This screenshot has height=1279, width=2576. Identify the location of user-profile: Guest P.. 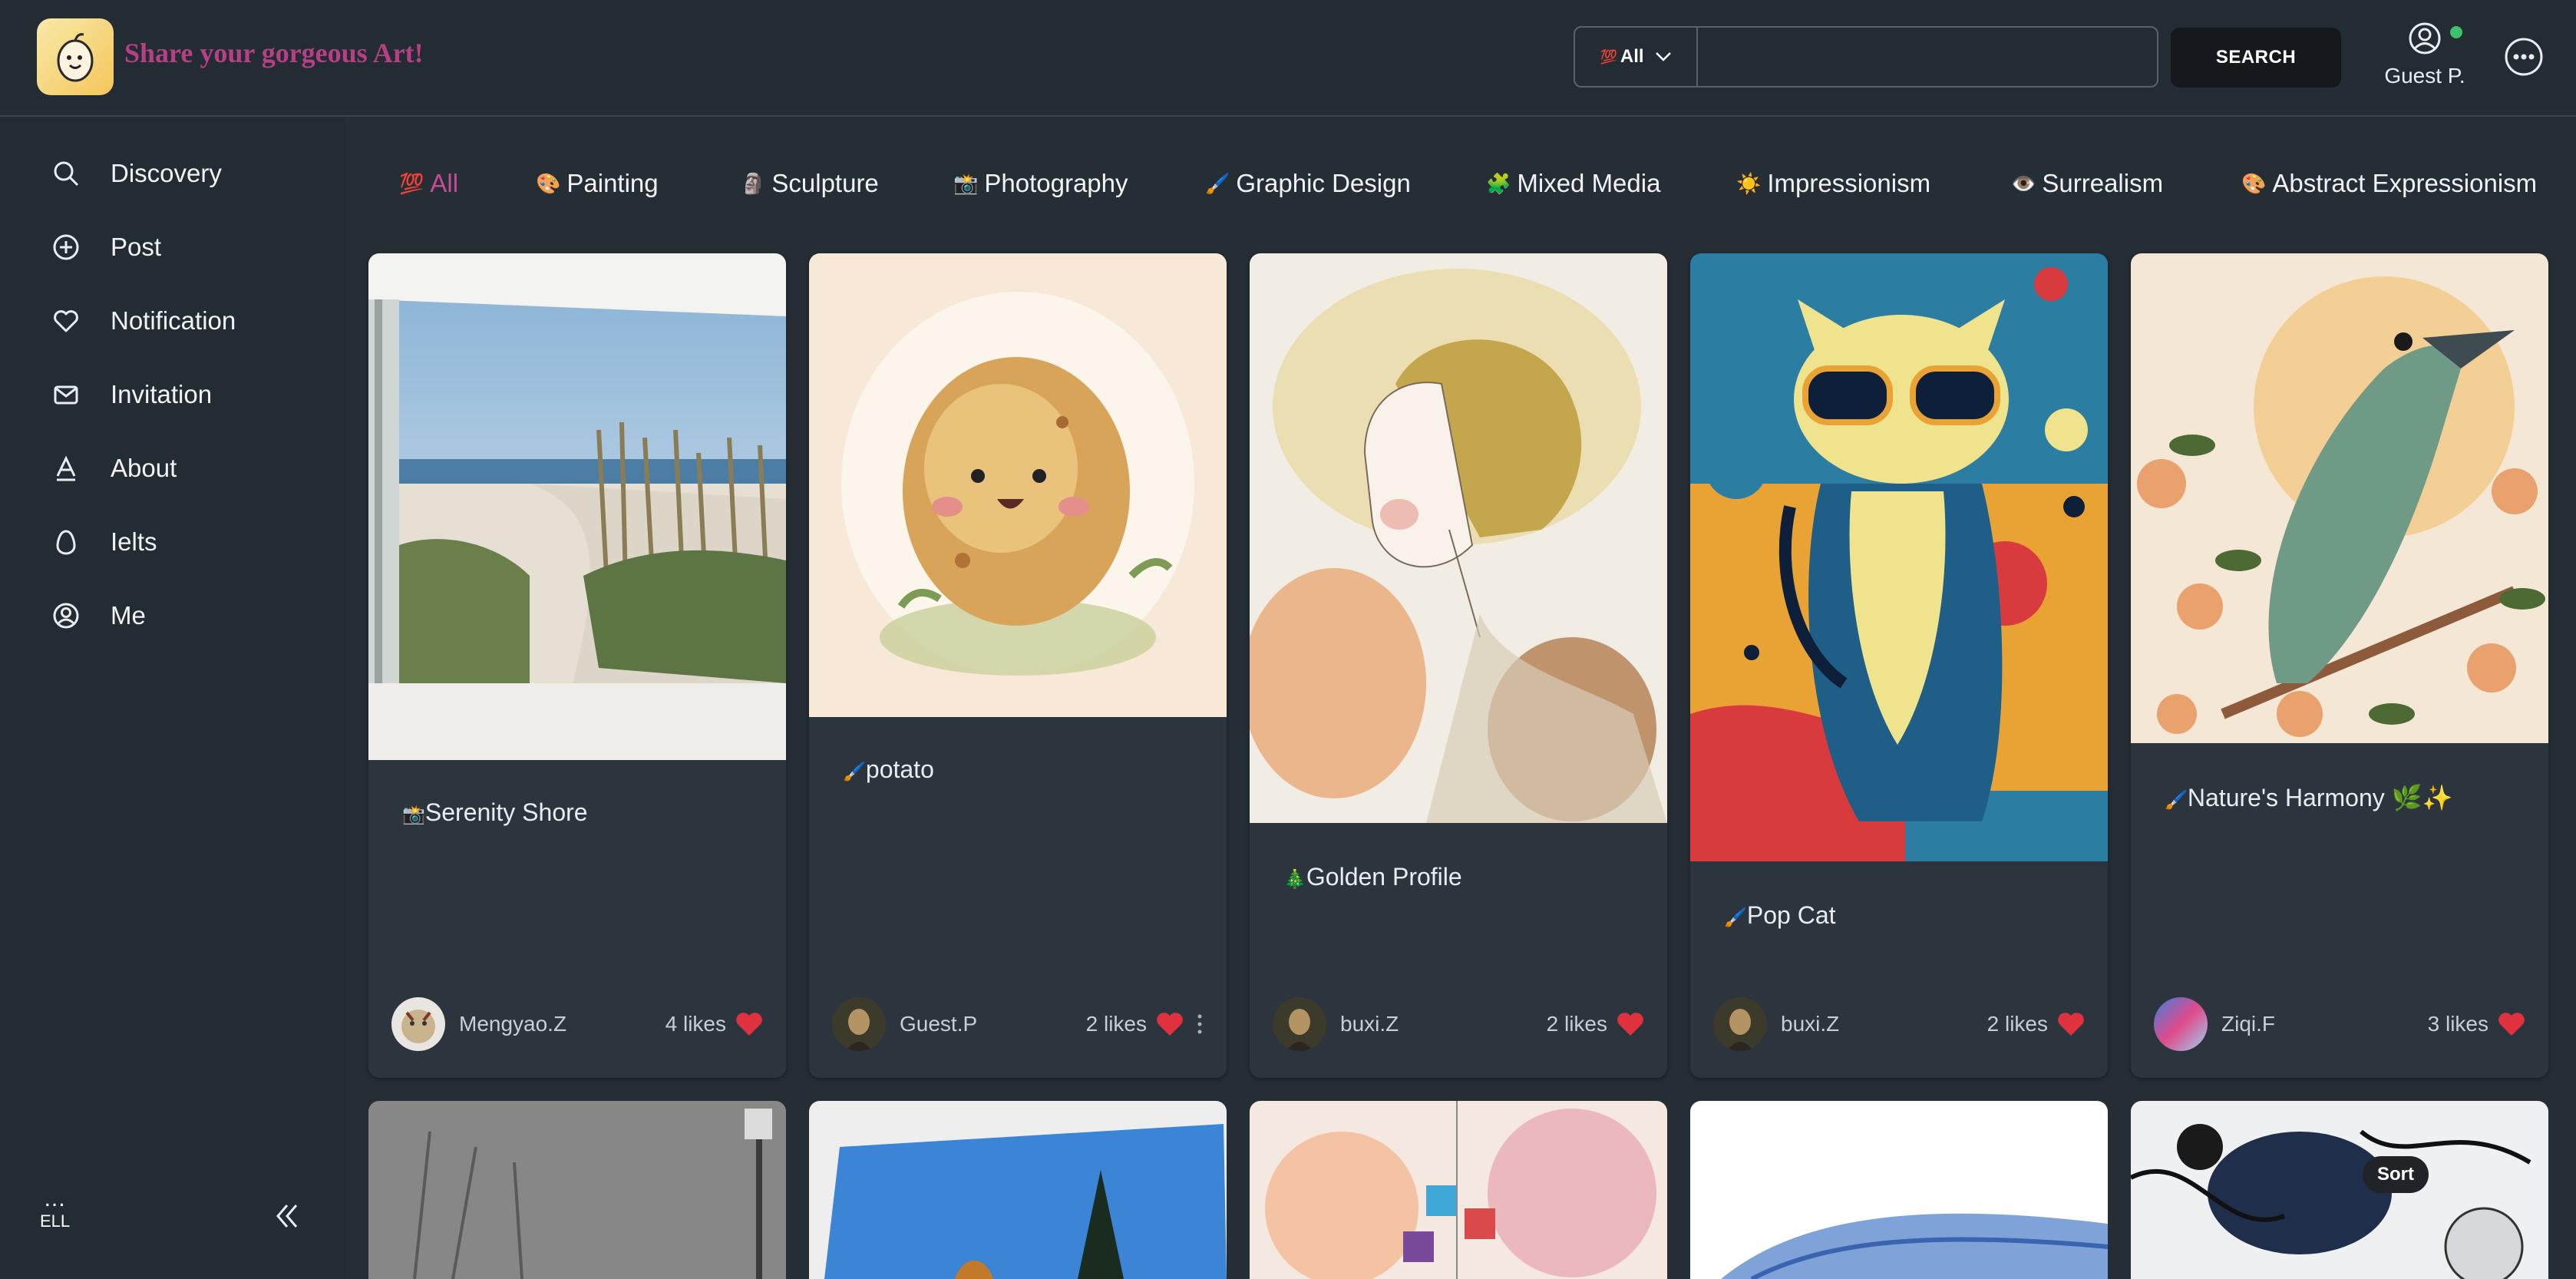
(2424, 54).